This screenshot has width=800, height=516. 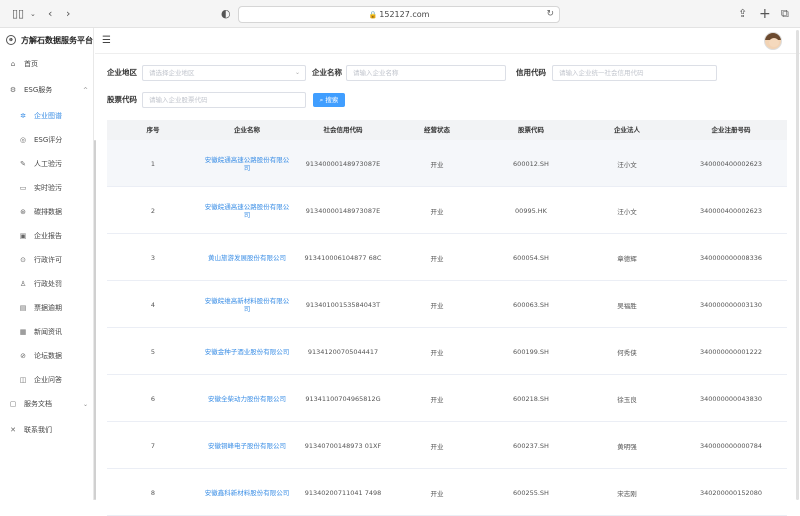 What do you see at coordinates (153, 130) in the screenshot?
I see `col-index: 序号` at bounding box center [153, 130].